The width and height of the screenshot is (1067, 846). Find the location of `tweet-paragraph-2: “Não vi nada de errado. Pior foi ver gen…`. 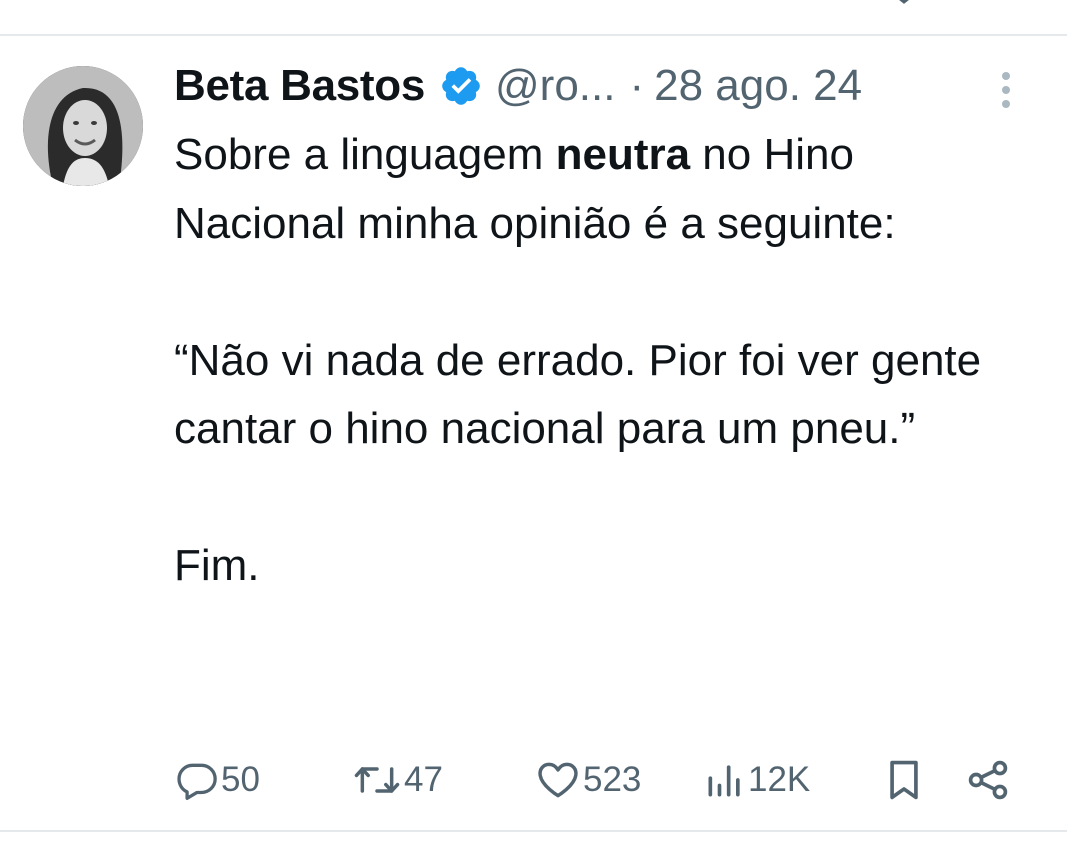

tweet-paragraph-2: “Não vi nada de errado. Pior foi ver gen… is located at coordinates (578, 394).